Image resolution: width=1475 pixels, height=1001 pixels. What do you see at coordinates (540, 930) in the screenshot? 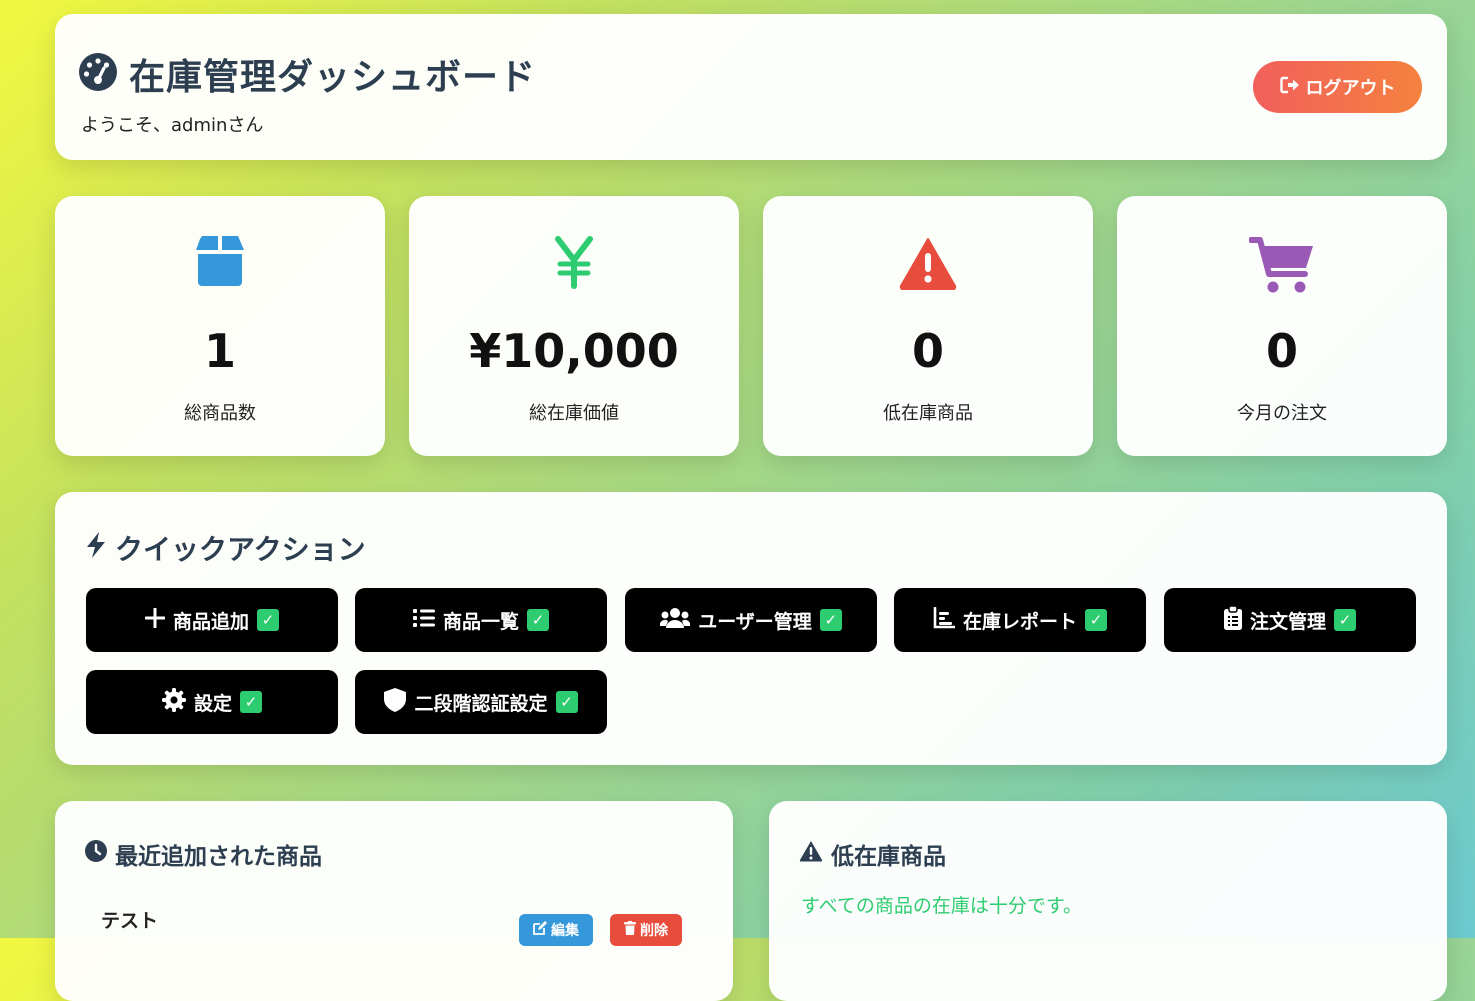
I see `edit-icon` at bounding box center [540, 930].